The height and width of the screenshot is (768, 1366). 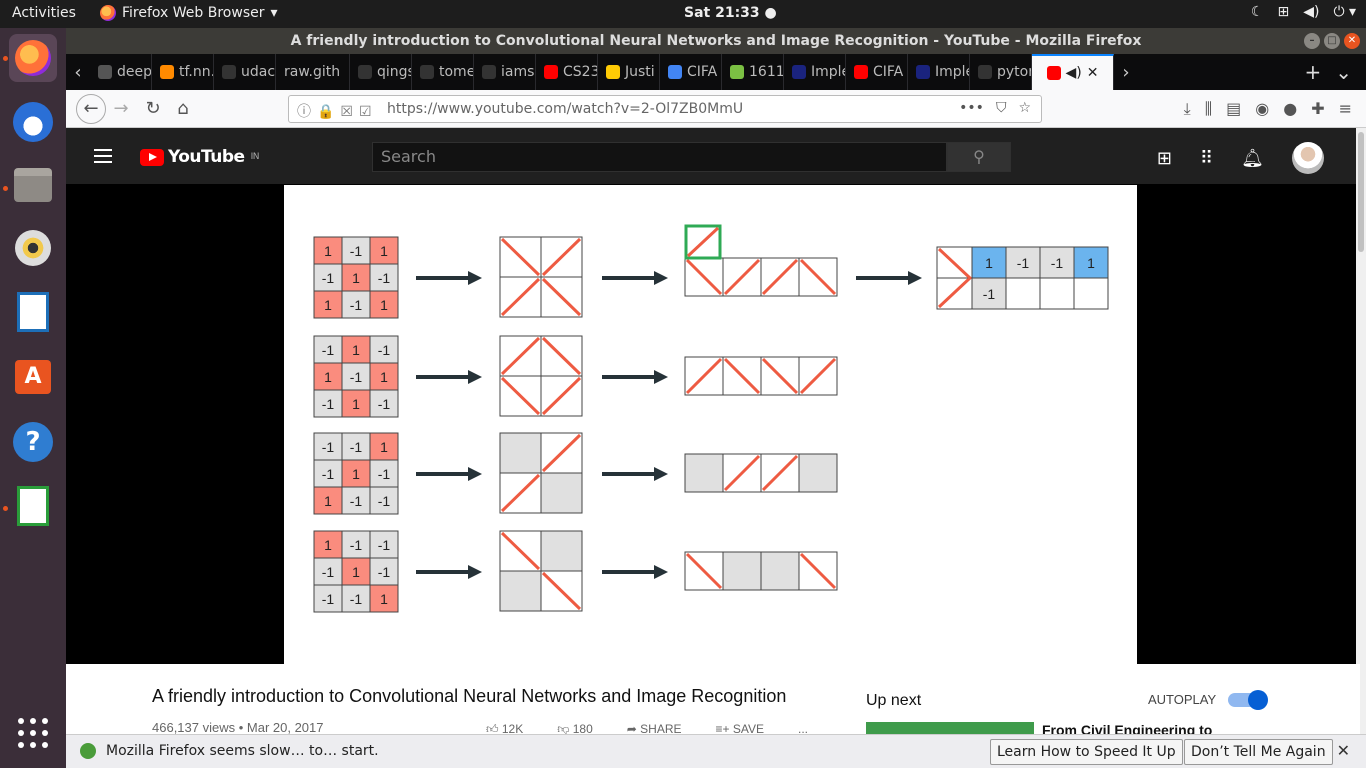 I want to click on scroll-tabs-left-icon: ‹, so click(x=78, y=72).